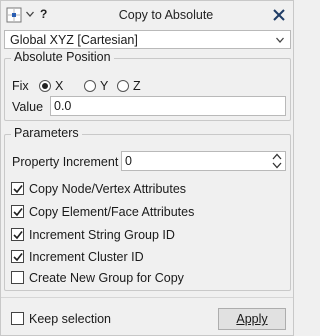 The image size is (320, 336). Describe the element at coordinates (106, 278) in the screenshot. I see `create-new-group-label: Create New Group for Copy` at that location.